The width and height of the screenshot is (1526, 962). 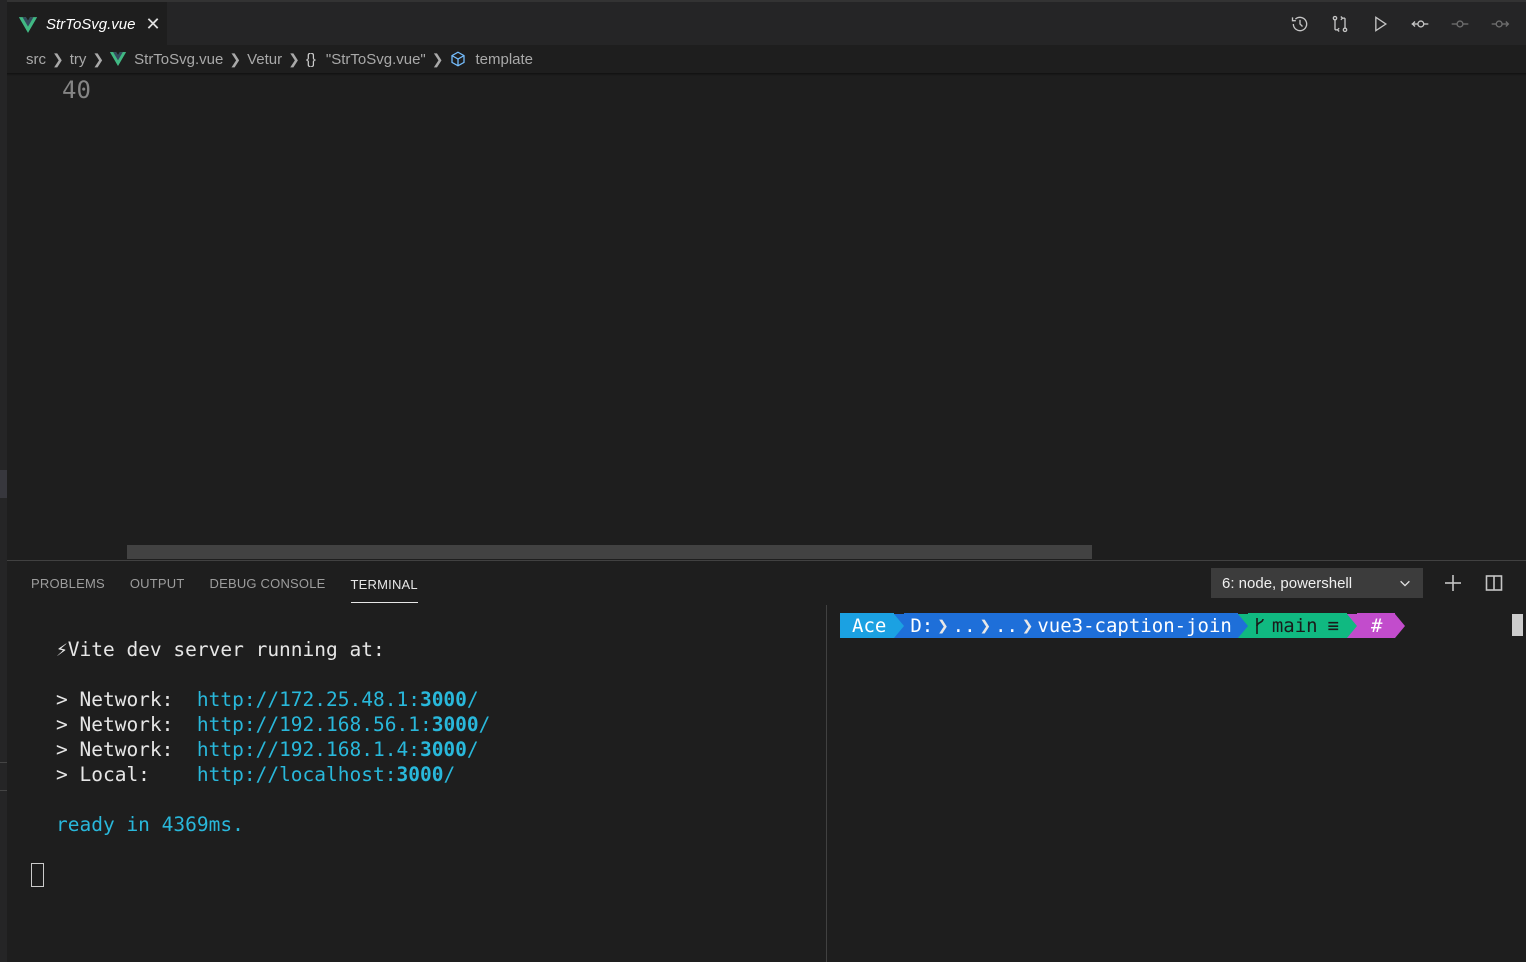 I want to click on run-icon, so click(x=1380, y=24).